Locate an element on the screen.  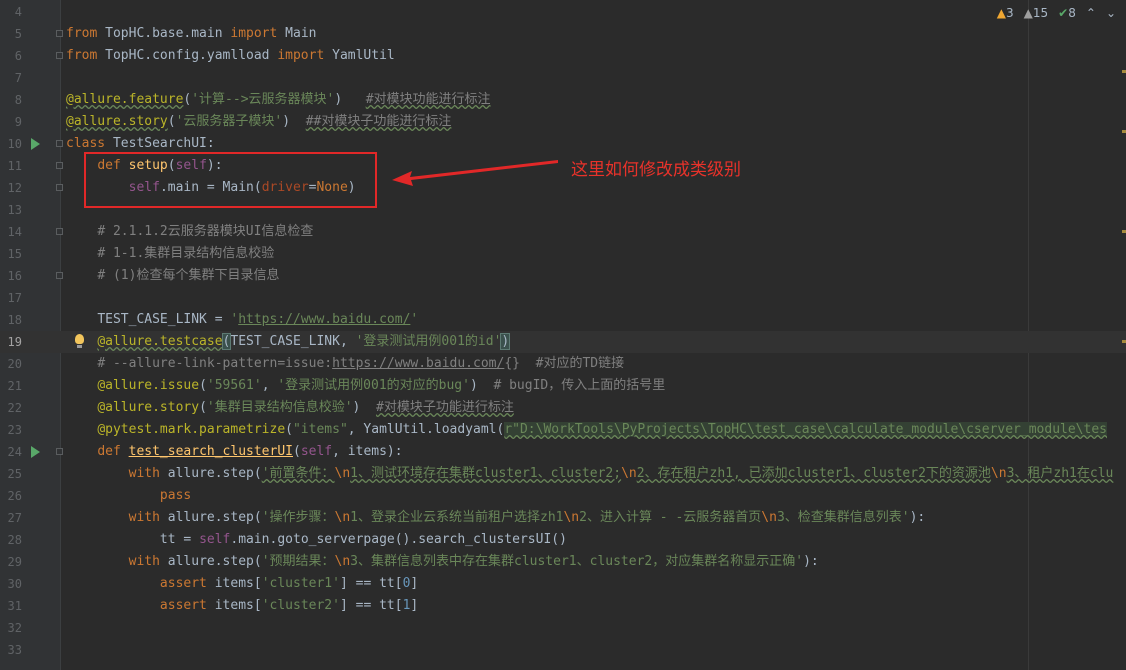
line-number: 32 is located at coordinates (14, 628).